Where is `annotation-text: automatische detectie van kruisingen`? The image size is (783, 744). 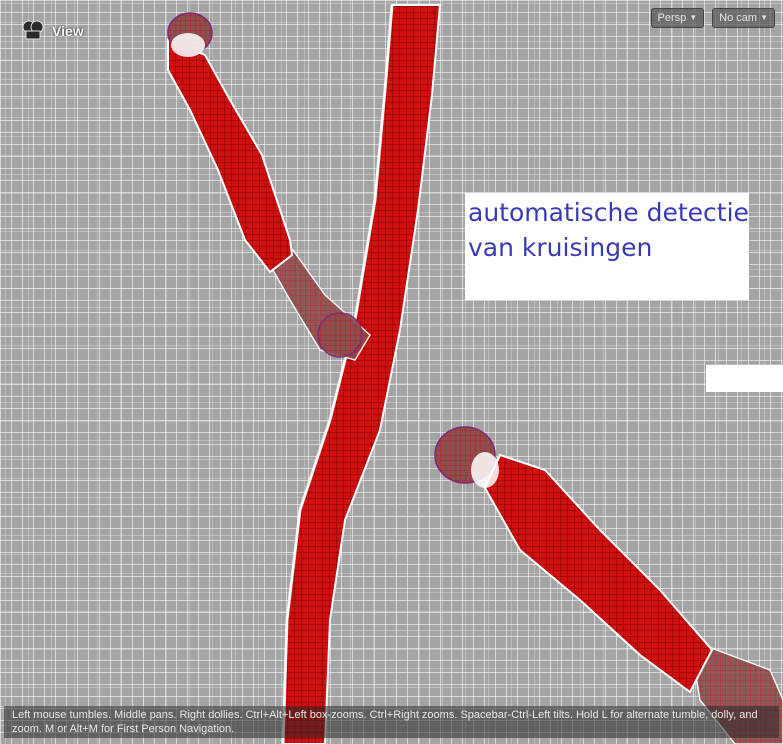 annotation-text: automatische detectie van kruisingen is located at coordinates (608, 230).